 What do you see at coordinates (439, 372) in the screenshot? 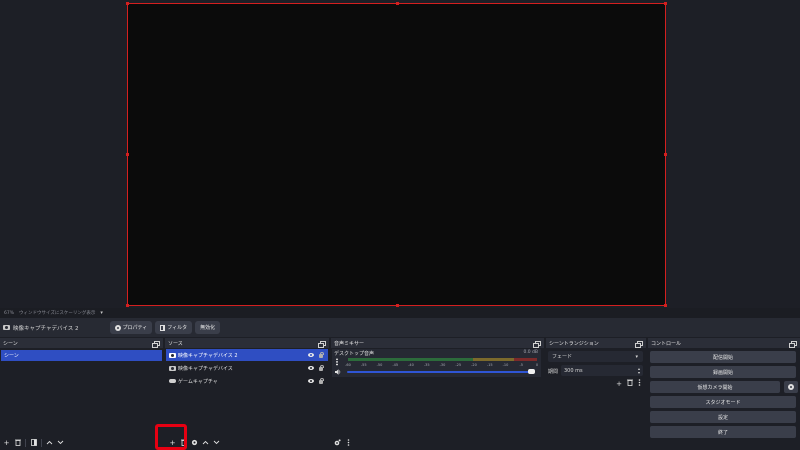
I see `volume-slider` at bounding box center [439, 372].